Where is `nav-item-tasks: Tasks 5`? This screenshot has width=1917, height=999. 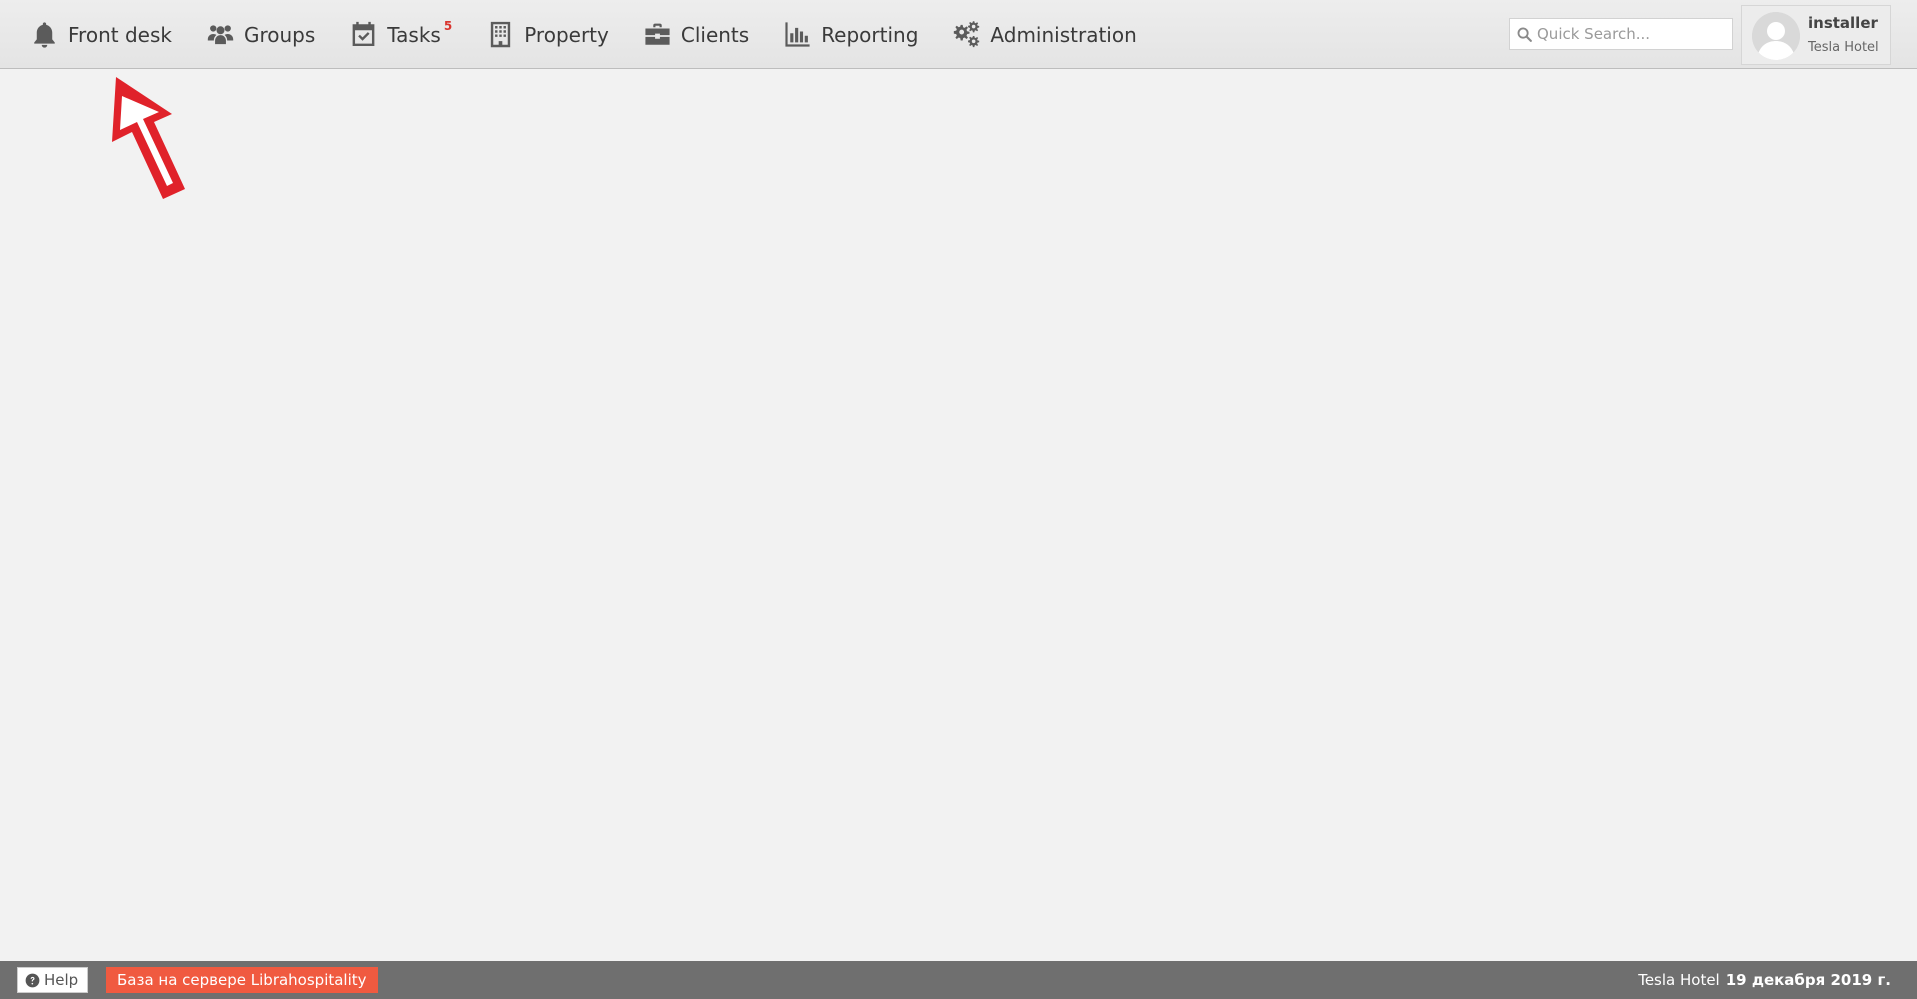 nav-item-tasks: Tasks 5 is located at coordinates (400, 34).